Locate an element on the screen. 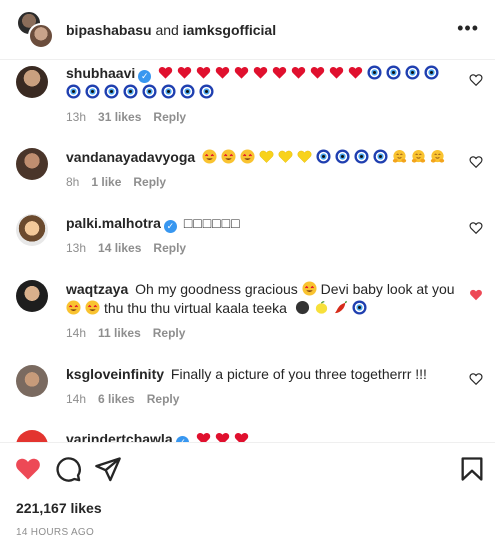  comment-likes: 6 likes is located at coordinates (116, 399).